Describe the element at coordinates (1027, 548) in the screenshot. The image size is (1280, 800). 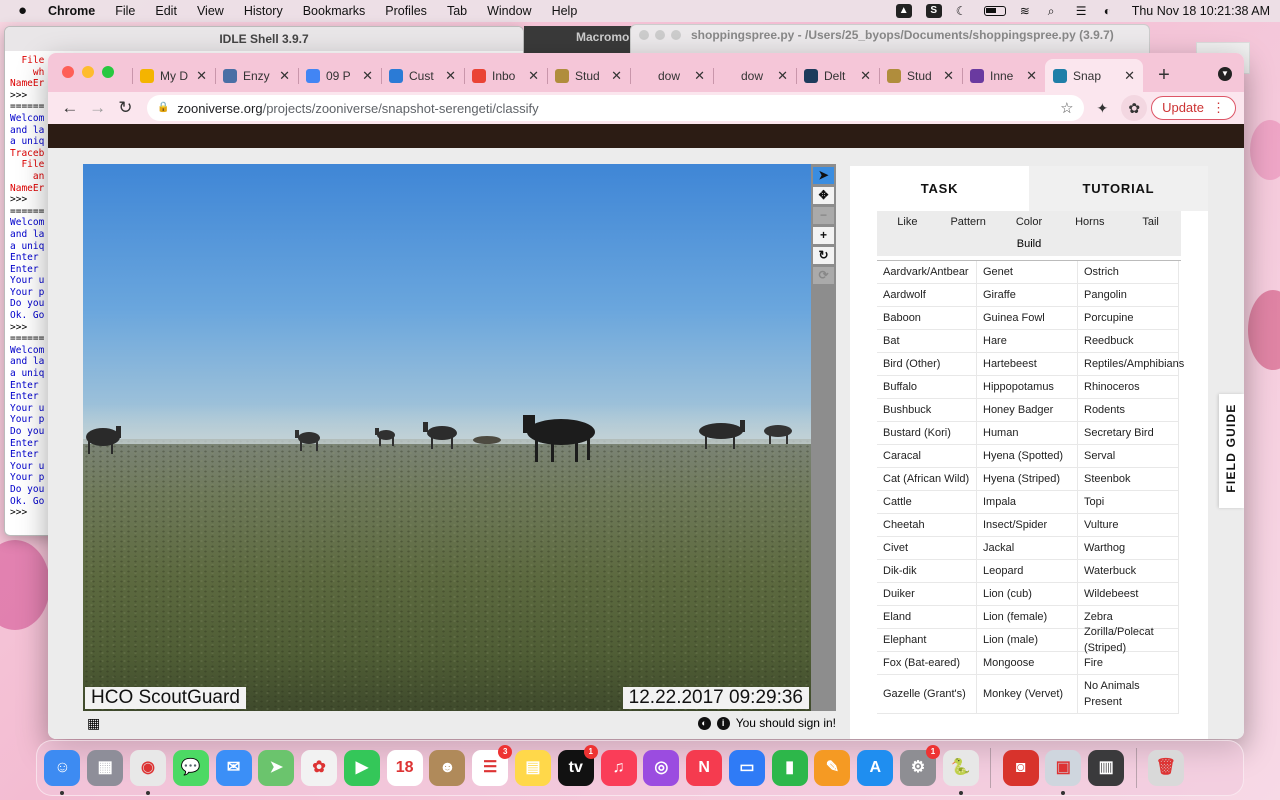
I see `species-choice: Jackal` at that location.